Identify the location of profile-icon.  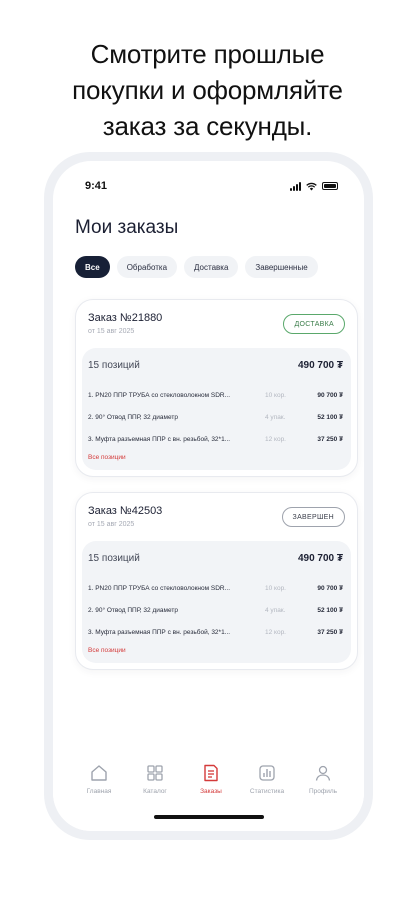
(323, 773).